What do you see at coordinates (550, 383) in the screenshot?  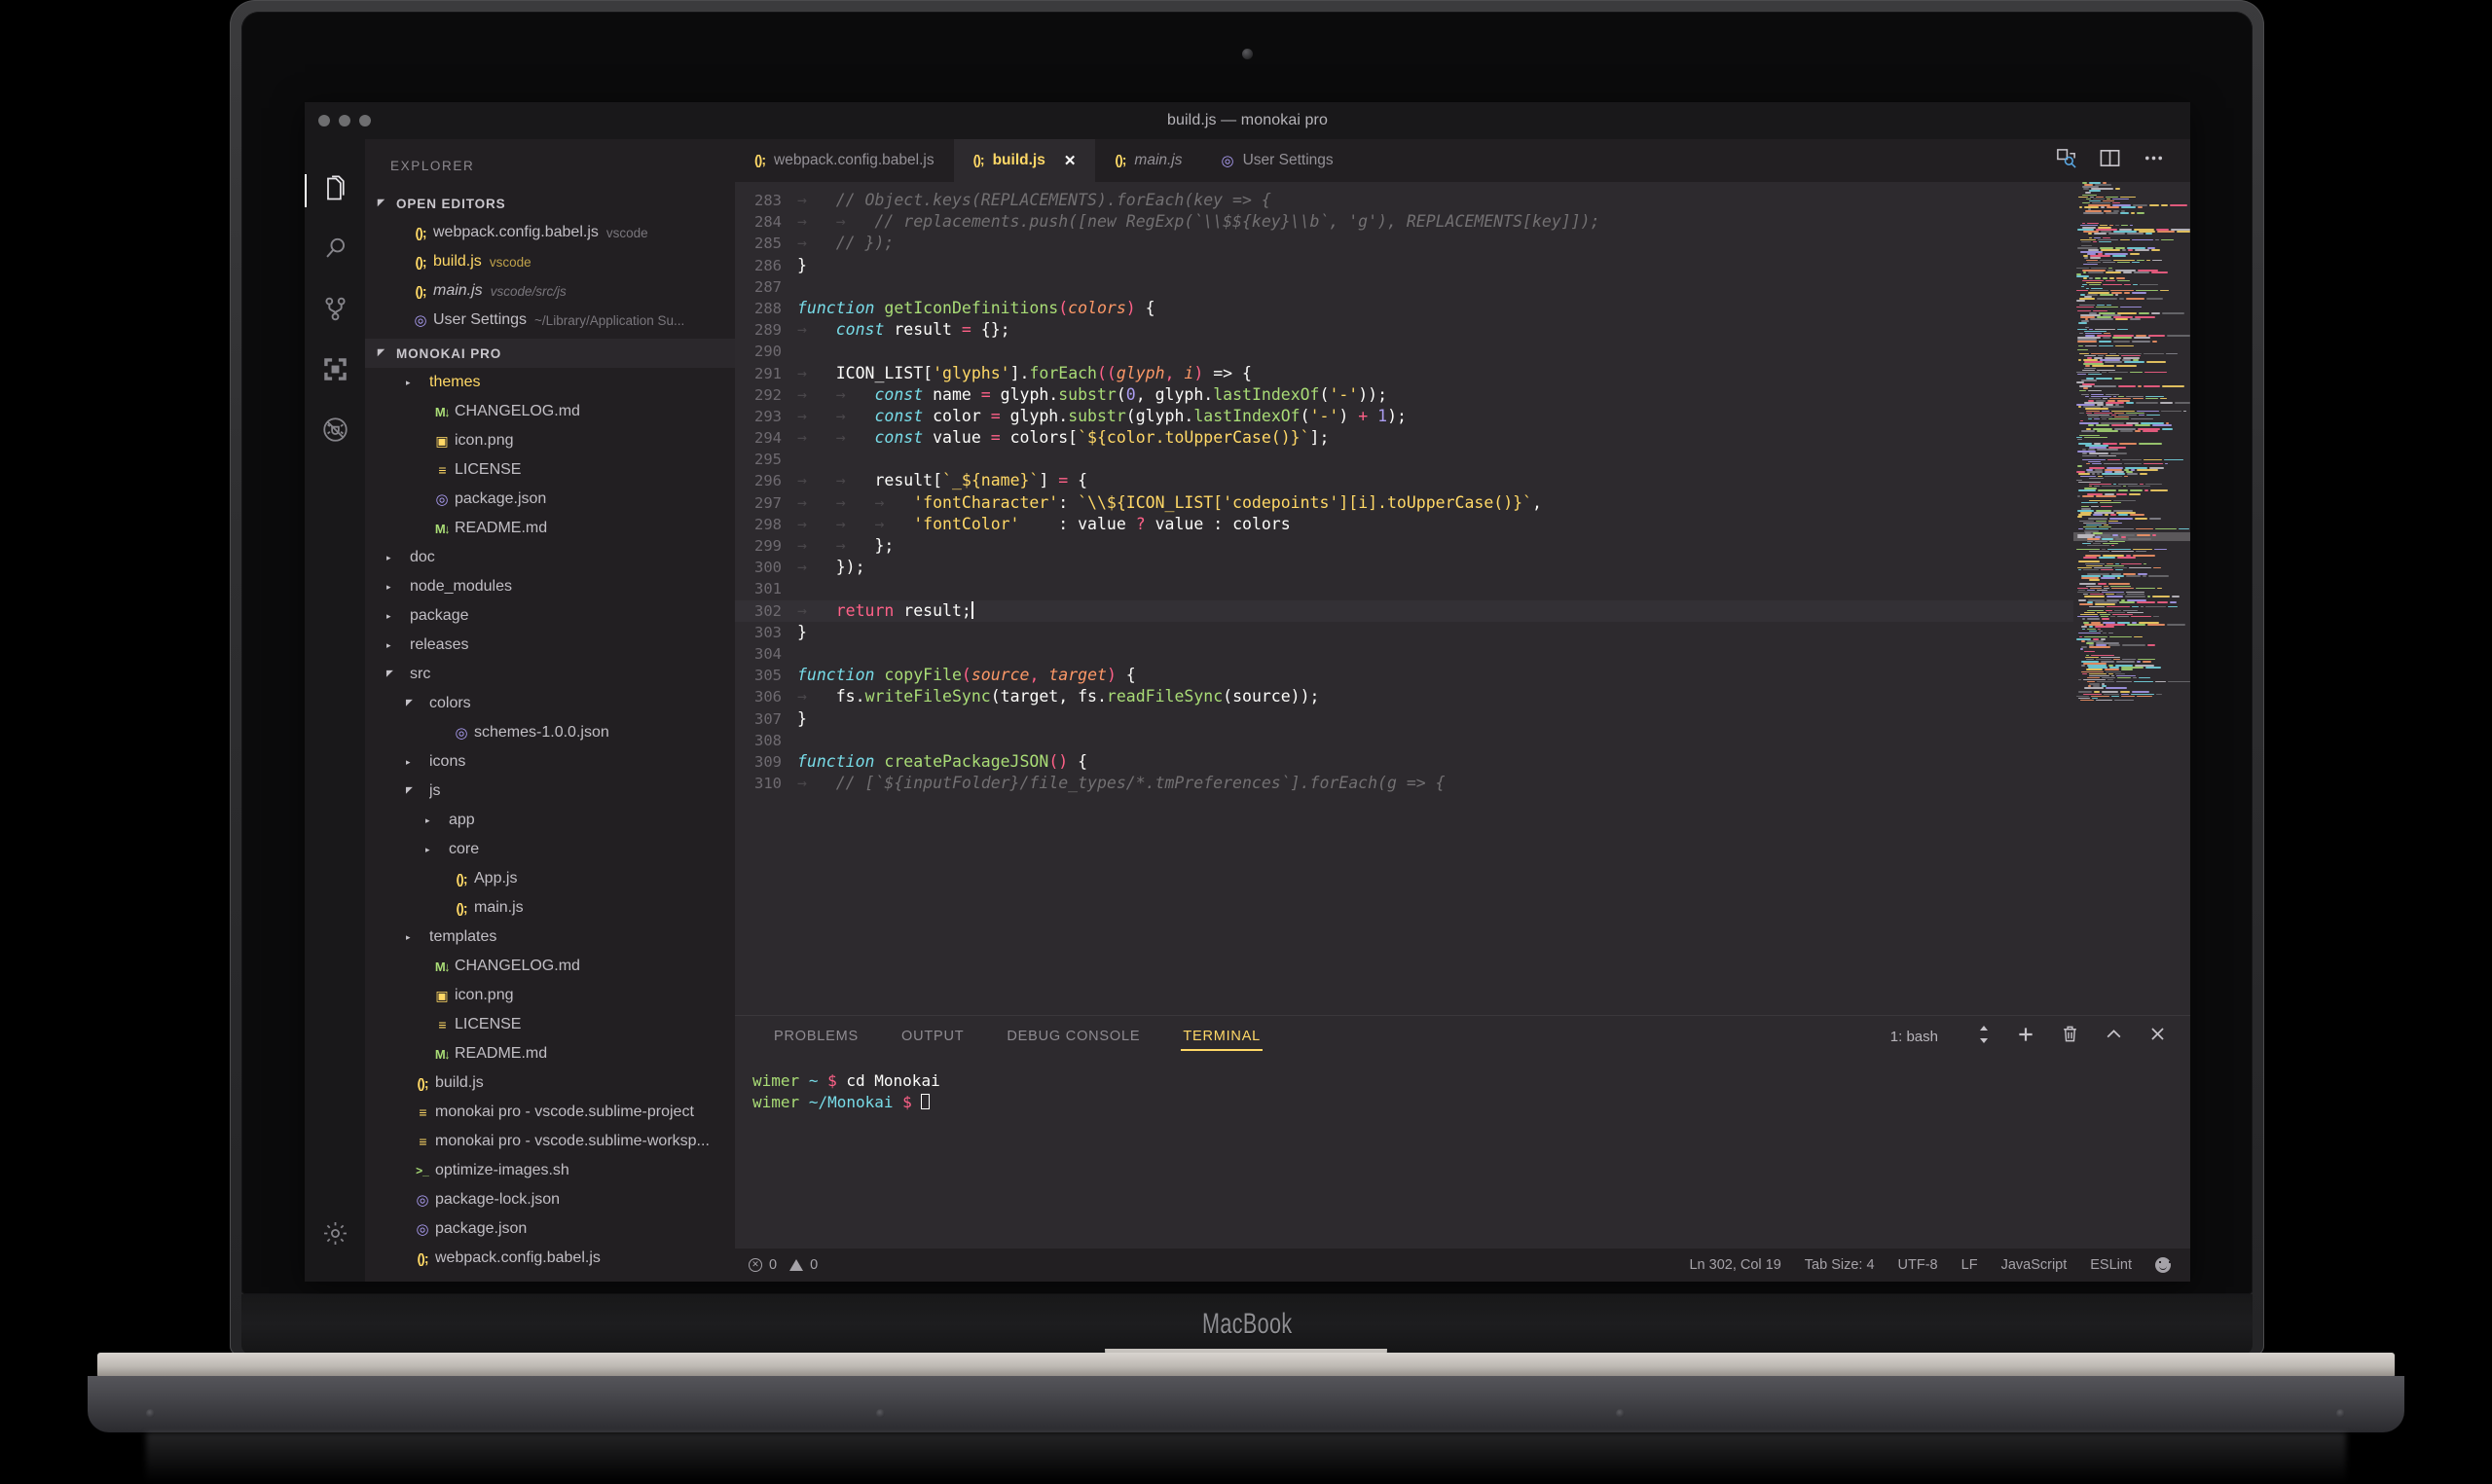 I see `file-tree-item: themes` at bounding box center [550, 383].